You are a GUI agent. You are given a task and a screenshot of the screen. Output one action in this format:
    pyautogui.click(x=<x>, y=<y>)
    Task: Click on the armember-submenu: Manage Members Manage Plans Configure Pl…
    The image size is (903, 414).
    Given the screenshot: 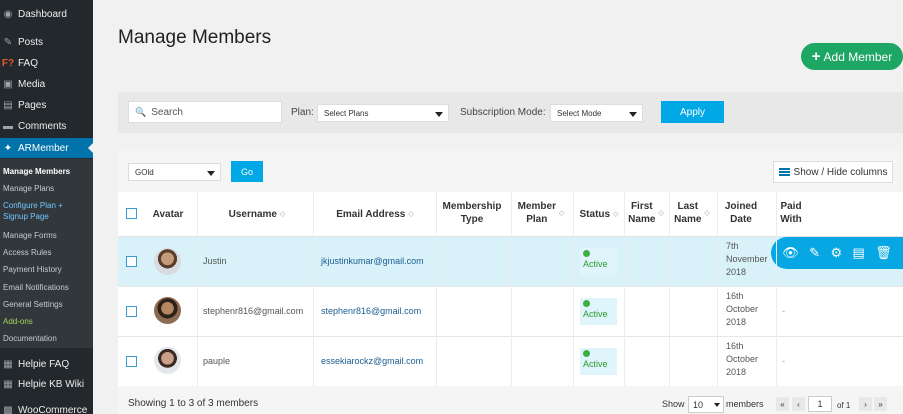 What is the action you would take?
    pyautogui.click(x=46, y=253)
    